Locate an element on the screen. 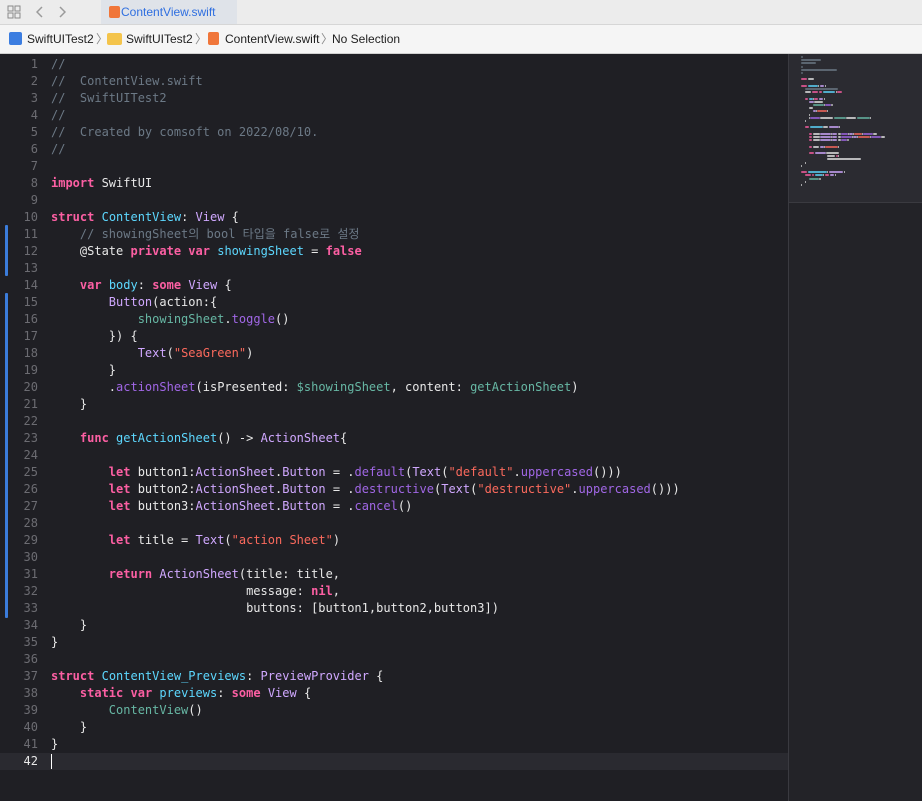 The width and height of the screenshot is (922, 801). code-token: Text is located at coordinates (210, 540).